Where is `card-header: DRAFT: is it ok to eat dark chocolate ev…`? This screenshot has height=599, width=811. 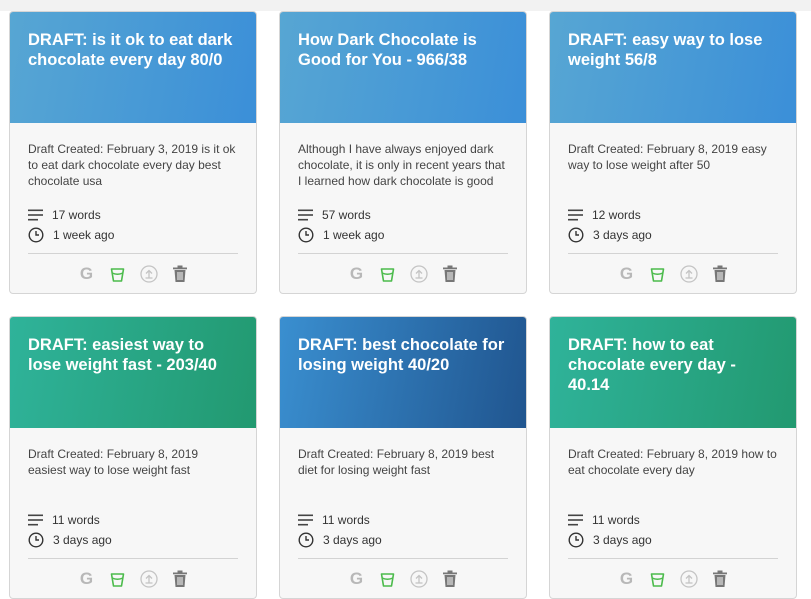 card-header: DRAFT: is it ok to eat dark chocolate ev… is located at coordinates (133, 67).